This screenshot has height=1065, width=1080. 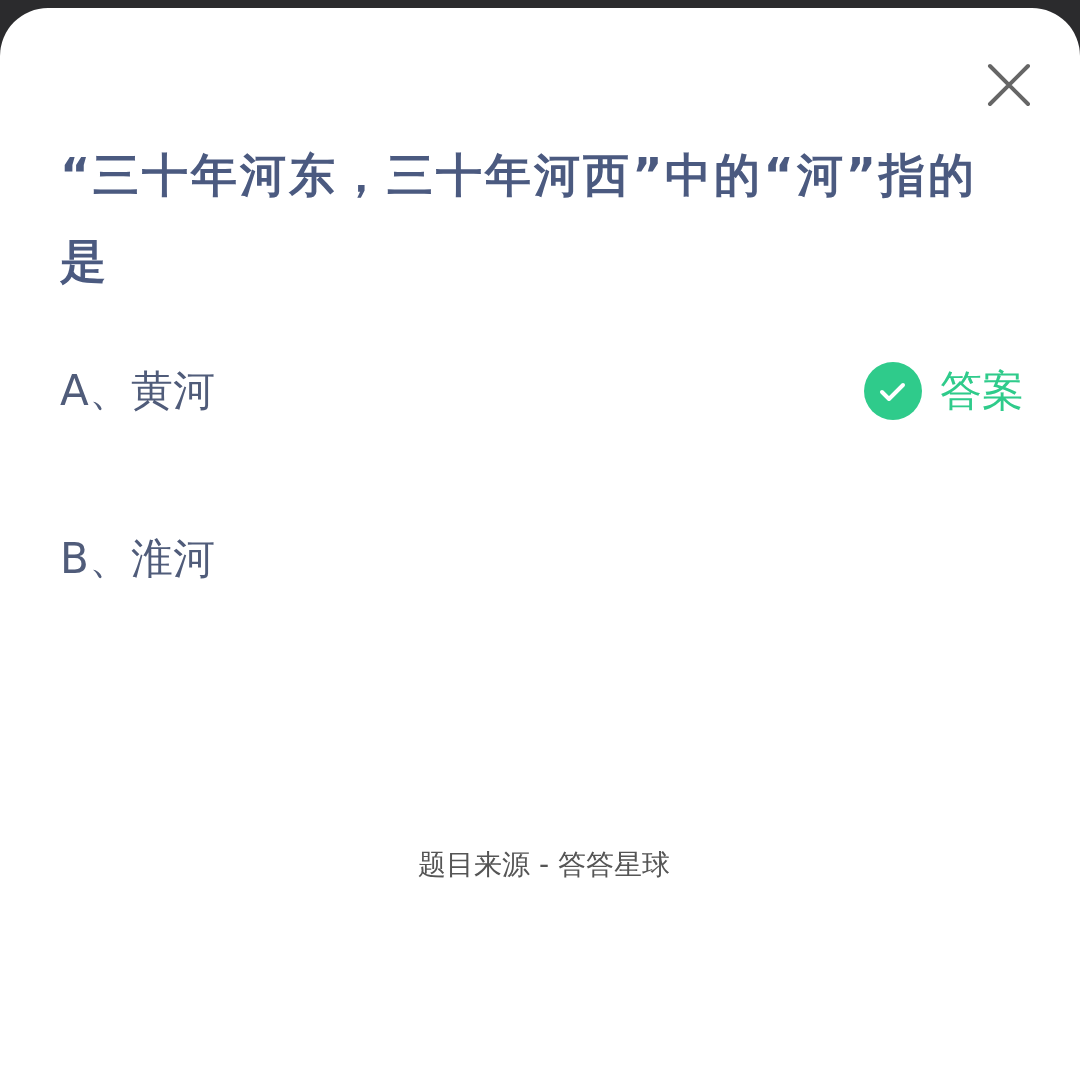 I want to click on question-text: “三十年河东，三十年河西”中的“河”指的是, so click(x=519, y=218).